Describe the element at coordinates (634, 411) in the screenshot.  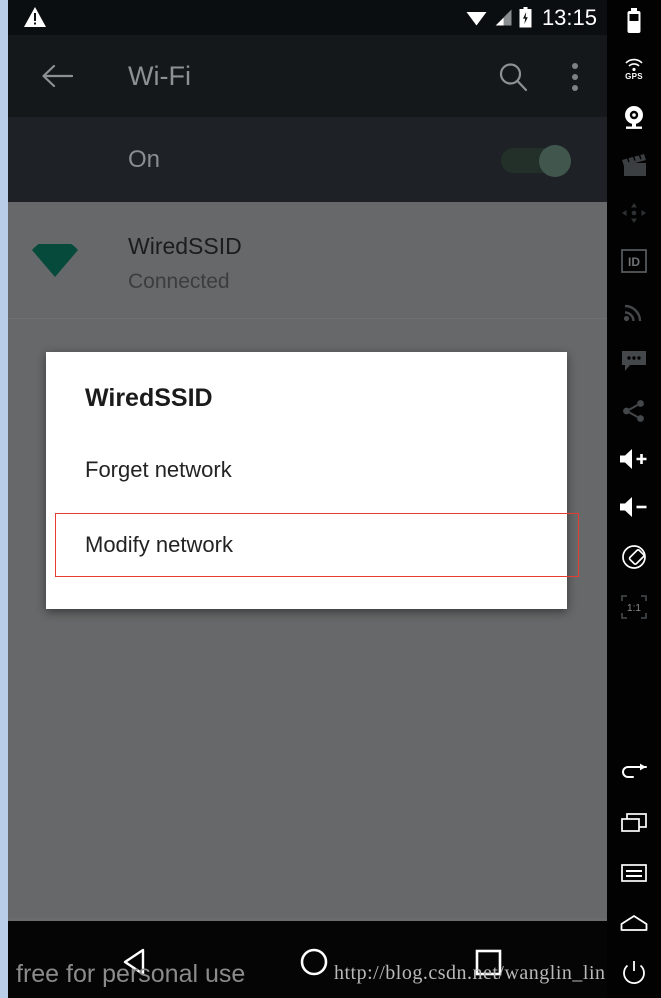
I see `share-icon` at that location.